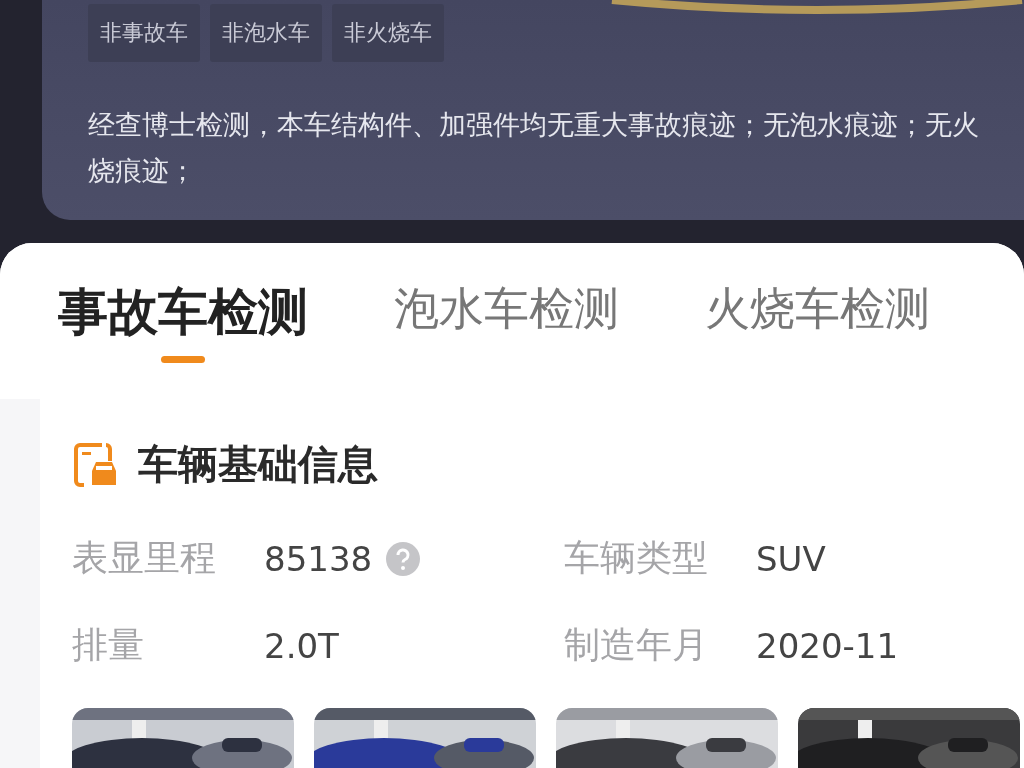 The width and height of the screenshot is (1024, 768). I want to click on tab: 泡水车检测, so click(506, 291).